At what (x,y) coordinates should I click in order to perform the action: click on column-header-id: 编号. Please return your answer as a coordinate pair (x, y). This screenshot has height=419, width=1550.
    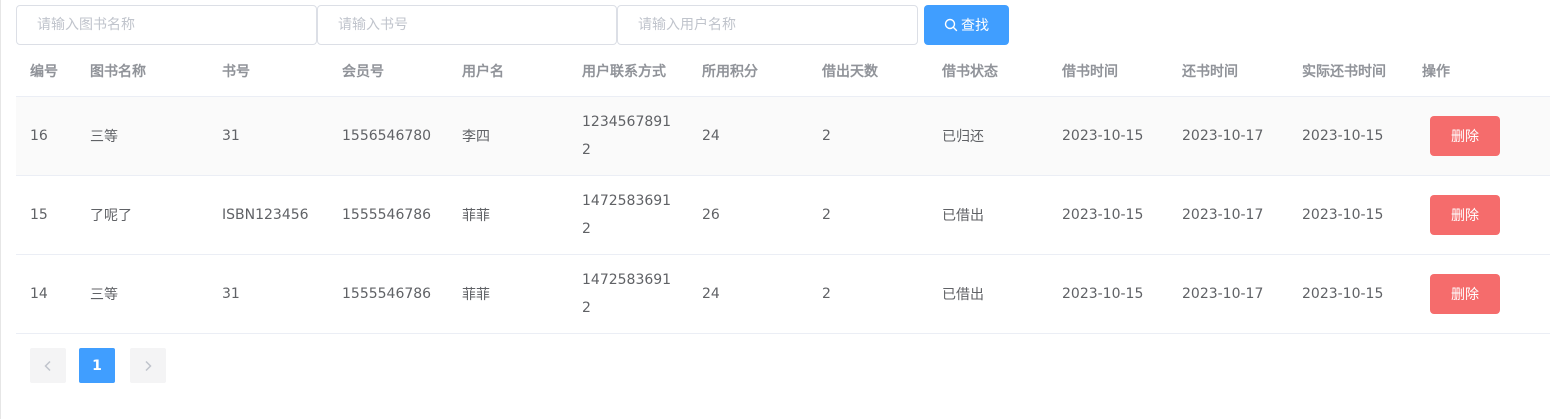
    Looking at the image, I should click on (44, 72).